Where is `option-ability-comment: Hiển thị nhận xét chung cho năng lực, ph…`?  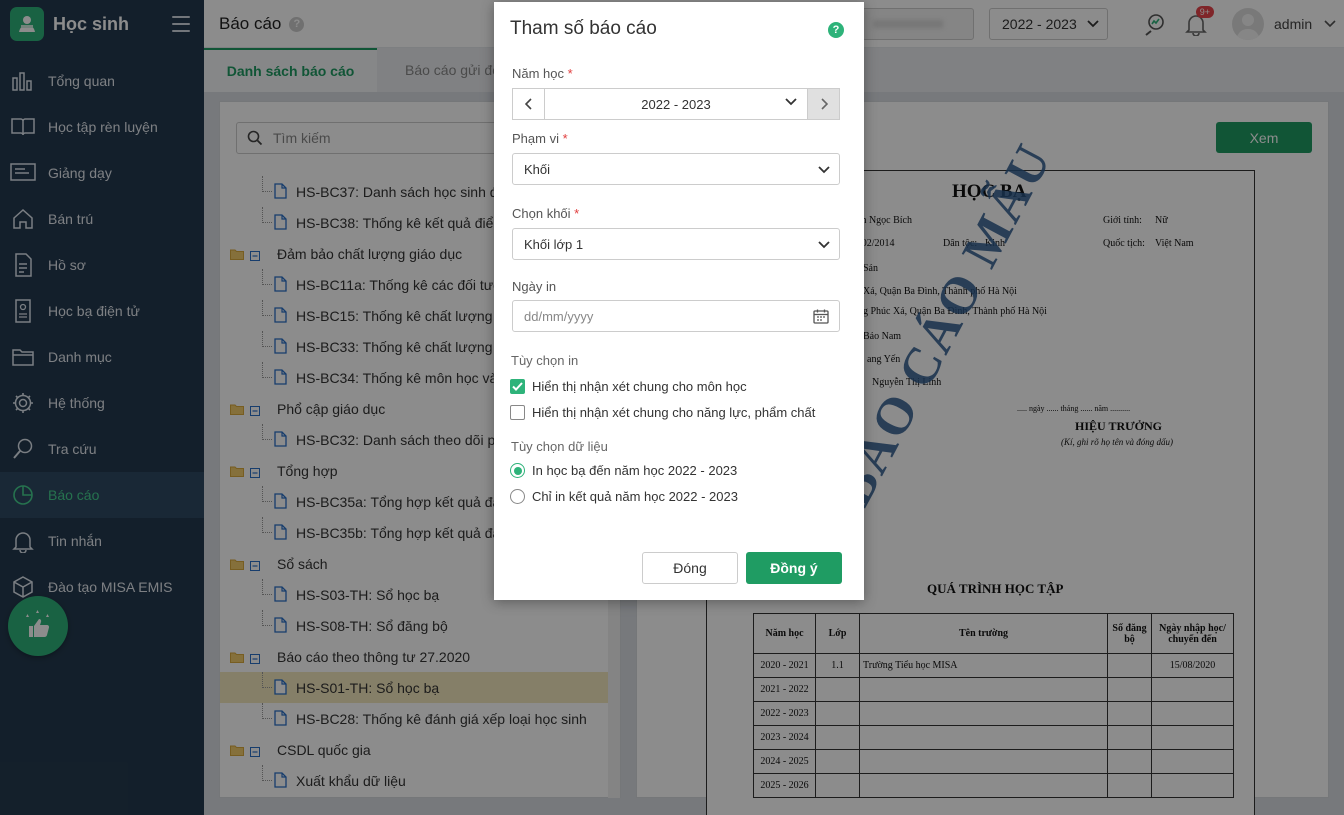
option-ability-comment: Hiển thị nhận xét chung cho năng lực, ph… is located at coordinates (662, 412).